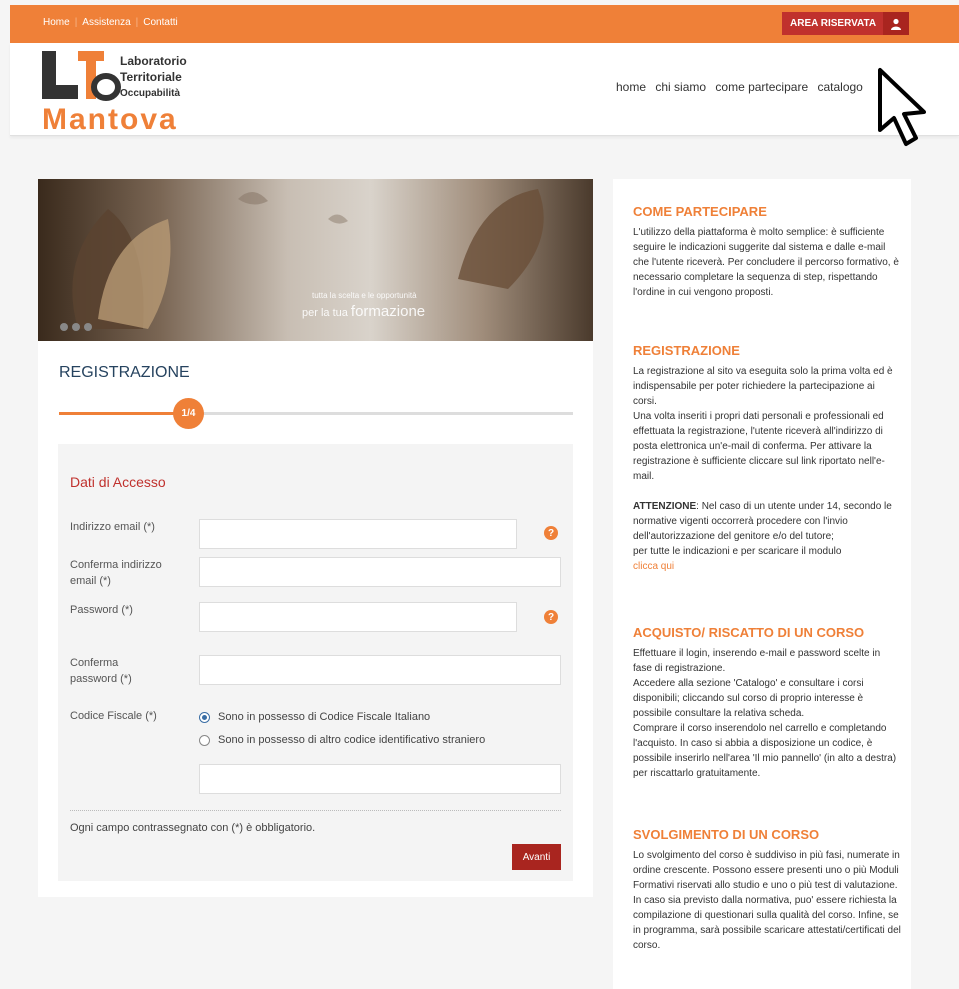 This screenshot has height=989, width=959. What do you see at coordinates (761, 87) in the screenshot?
I see `nav-come-partecipare: come partecipare` at bounding box center [761, 87].